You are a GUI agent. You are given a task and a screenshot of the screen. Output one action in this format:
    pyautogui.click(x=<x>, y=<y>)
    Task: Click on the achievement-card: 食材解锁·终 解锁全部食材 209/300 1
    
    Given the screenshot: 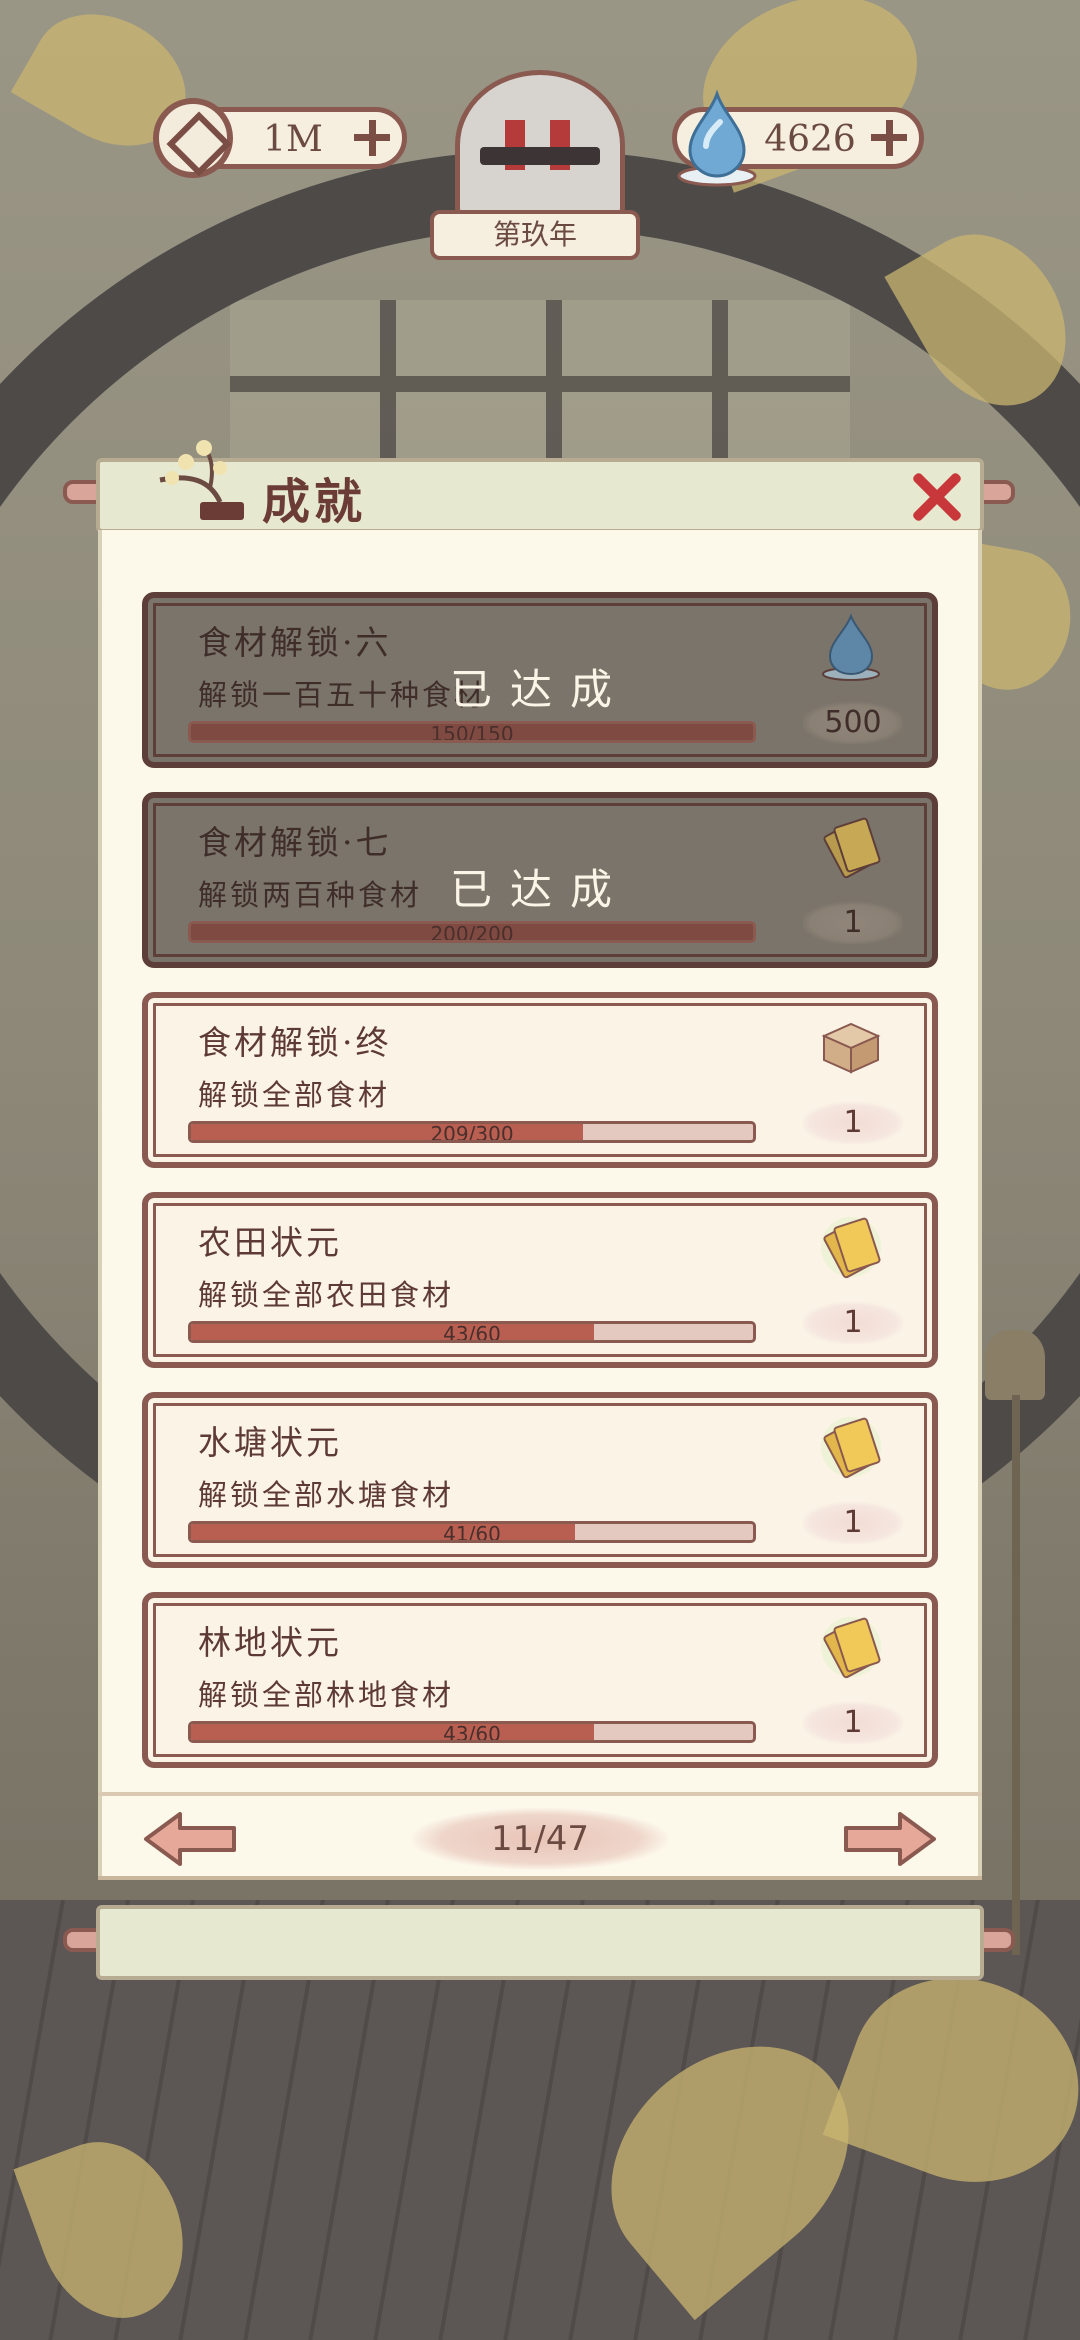 What is the action you would take?
    pyautogui.click(x=540, y=1080)
    